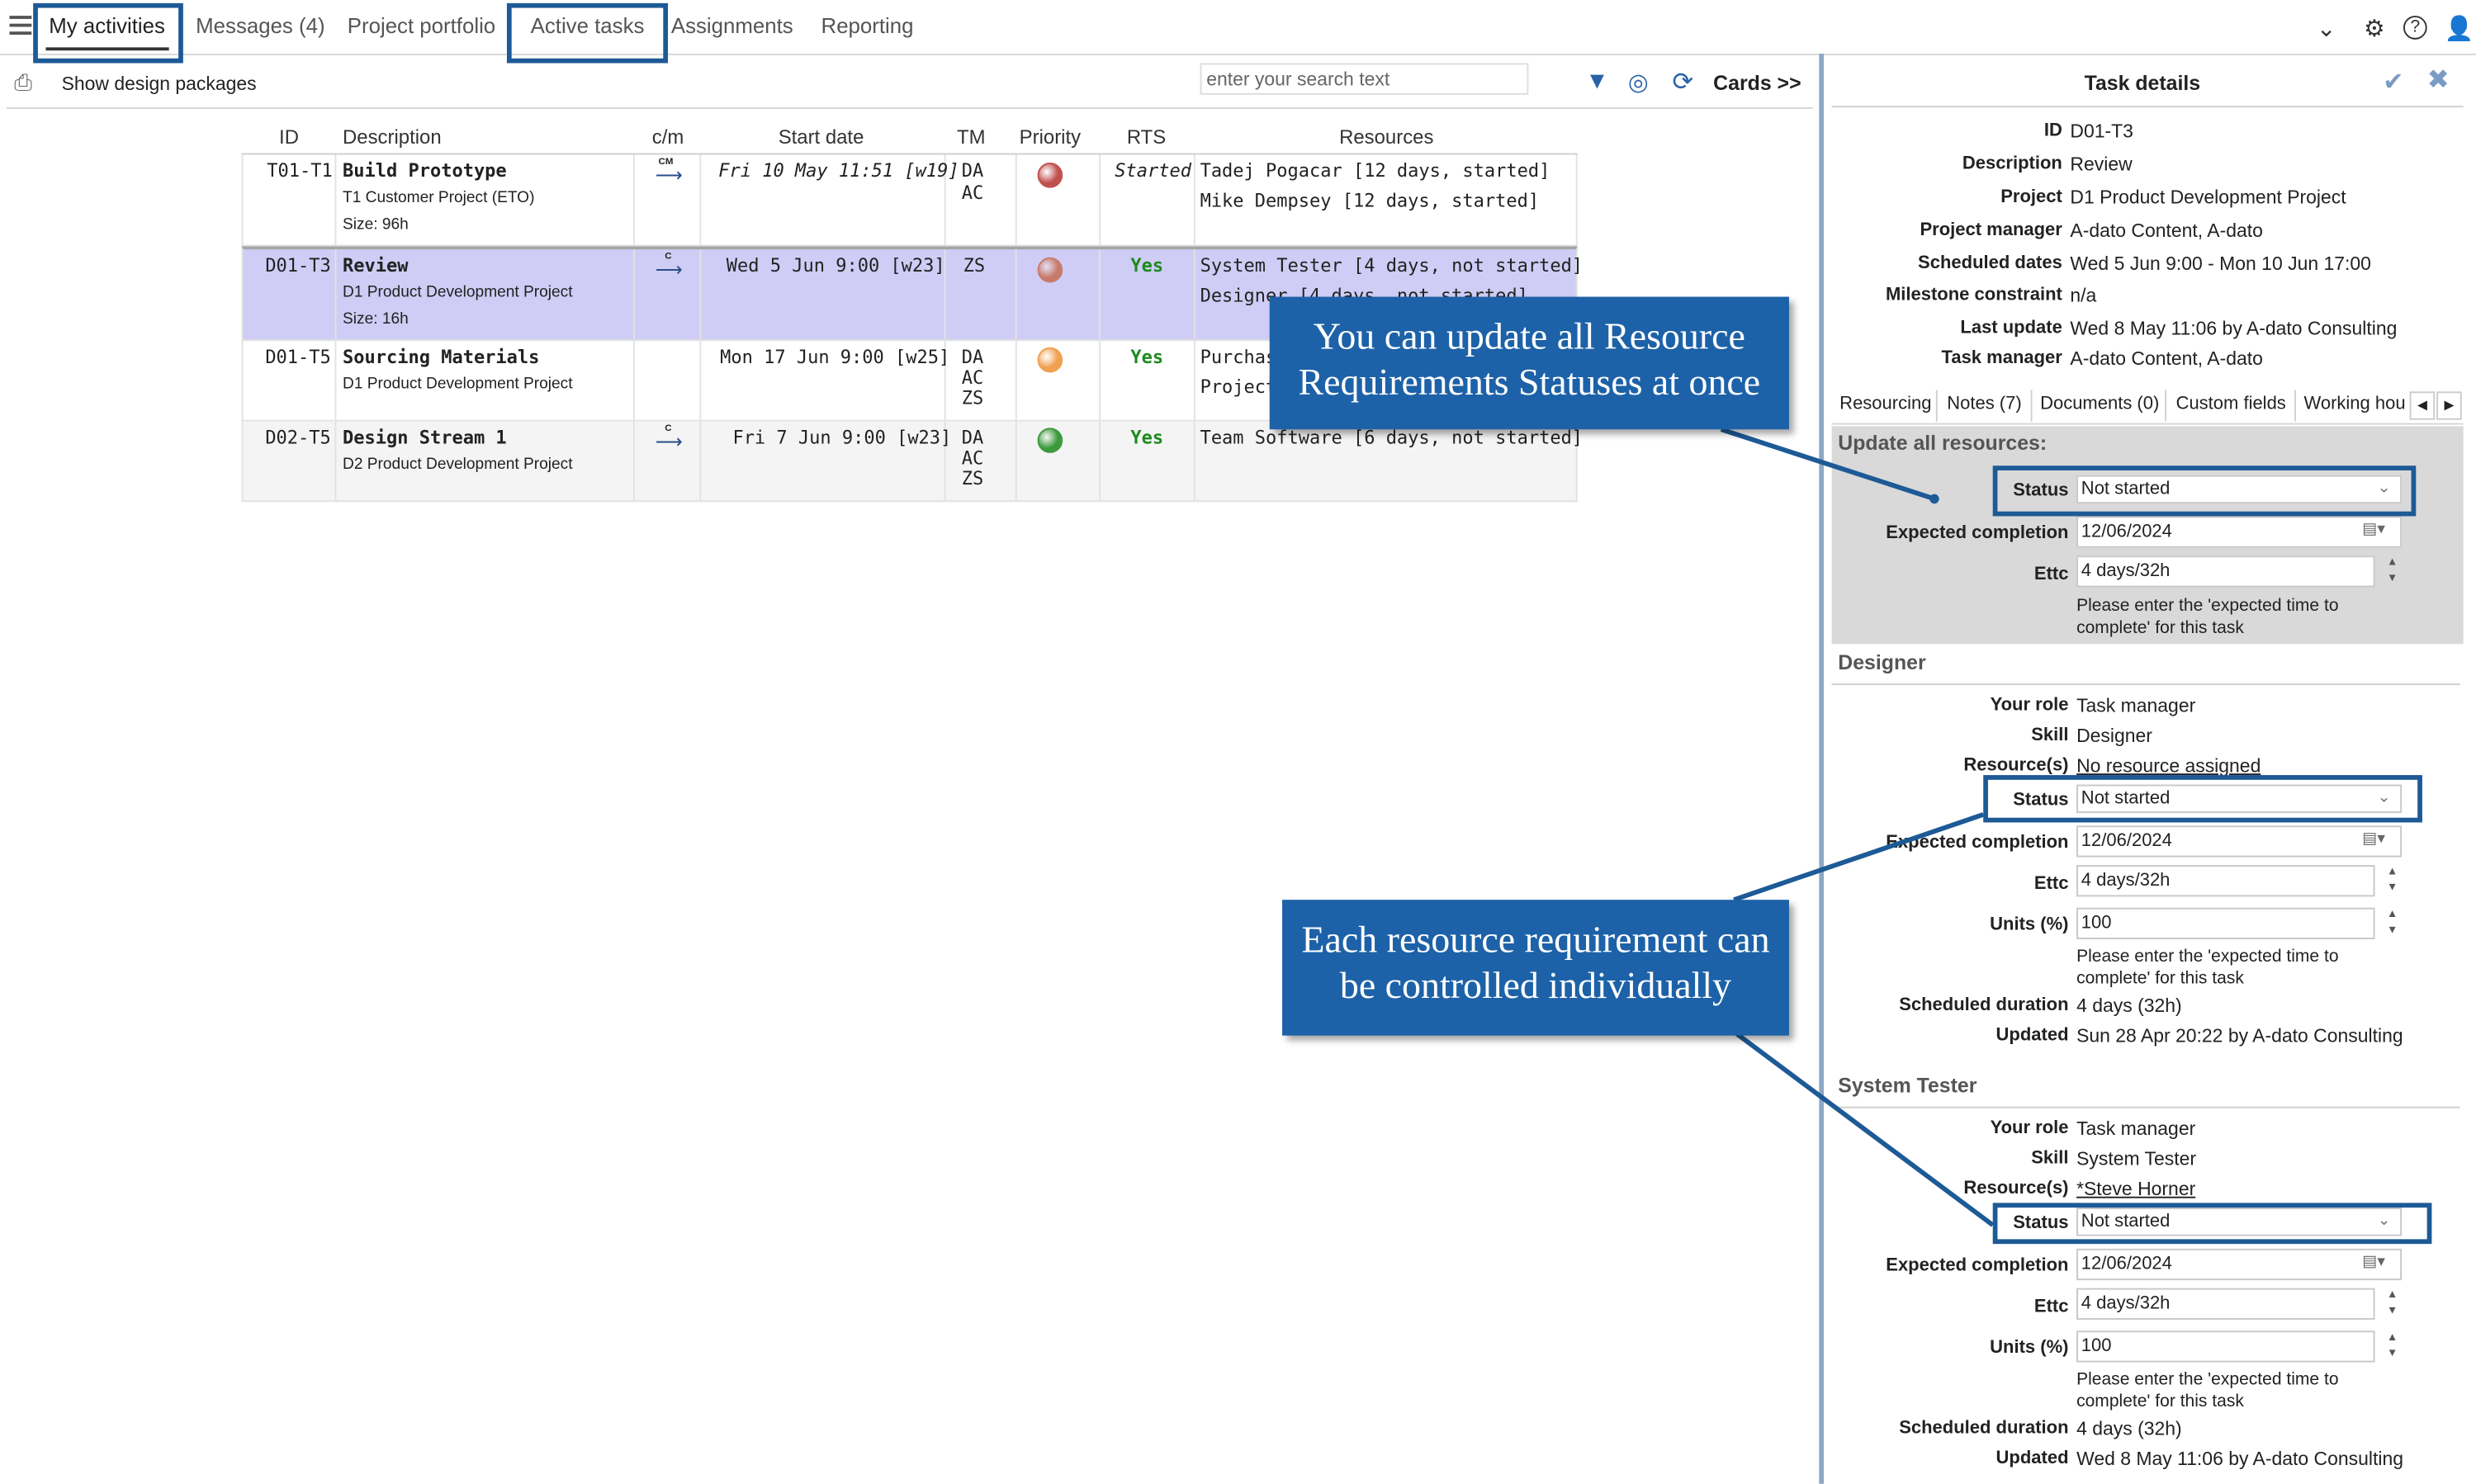 Image resolution: width=2476 pixels, height=1484 pixels. I want to click on toolbar-separator, so click(909, 108).